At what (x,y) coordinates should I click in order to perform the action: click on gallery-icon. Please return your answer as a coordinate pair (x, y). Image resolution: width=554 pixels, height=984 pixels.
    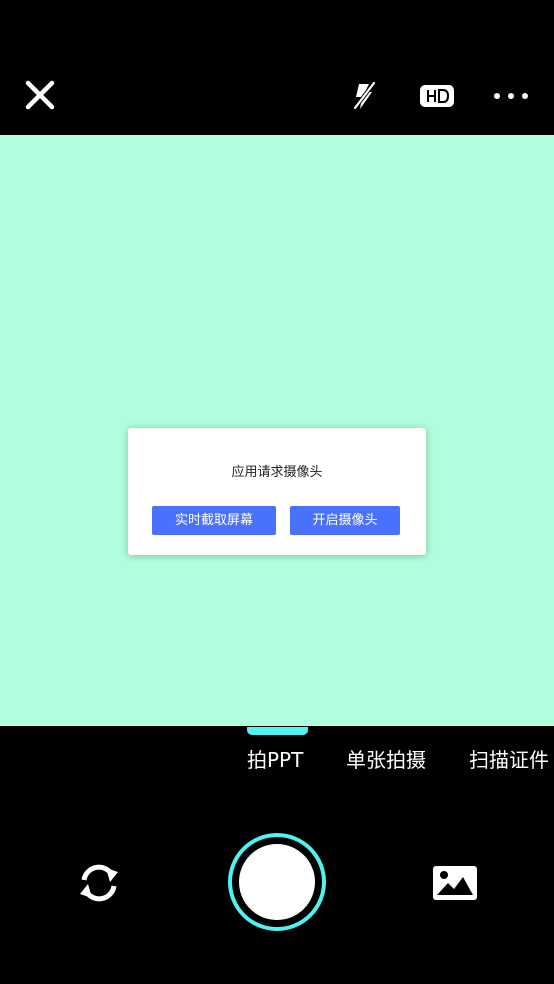
    Looking at the image, I should click on (455, 883).